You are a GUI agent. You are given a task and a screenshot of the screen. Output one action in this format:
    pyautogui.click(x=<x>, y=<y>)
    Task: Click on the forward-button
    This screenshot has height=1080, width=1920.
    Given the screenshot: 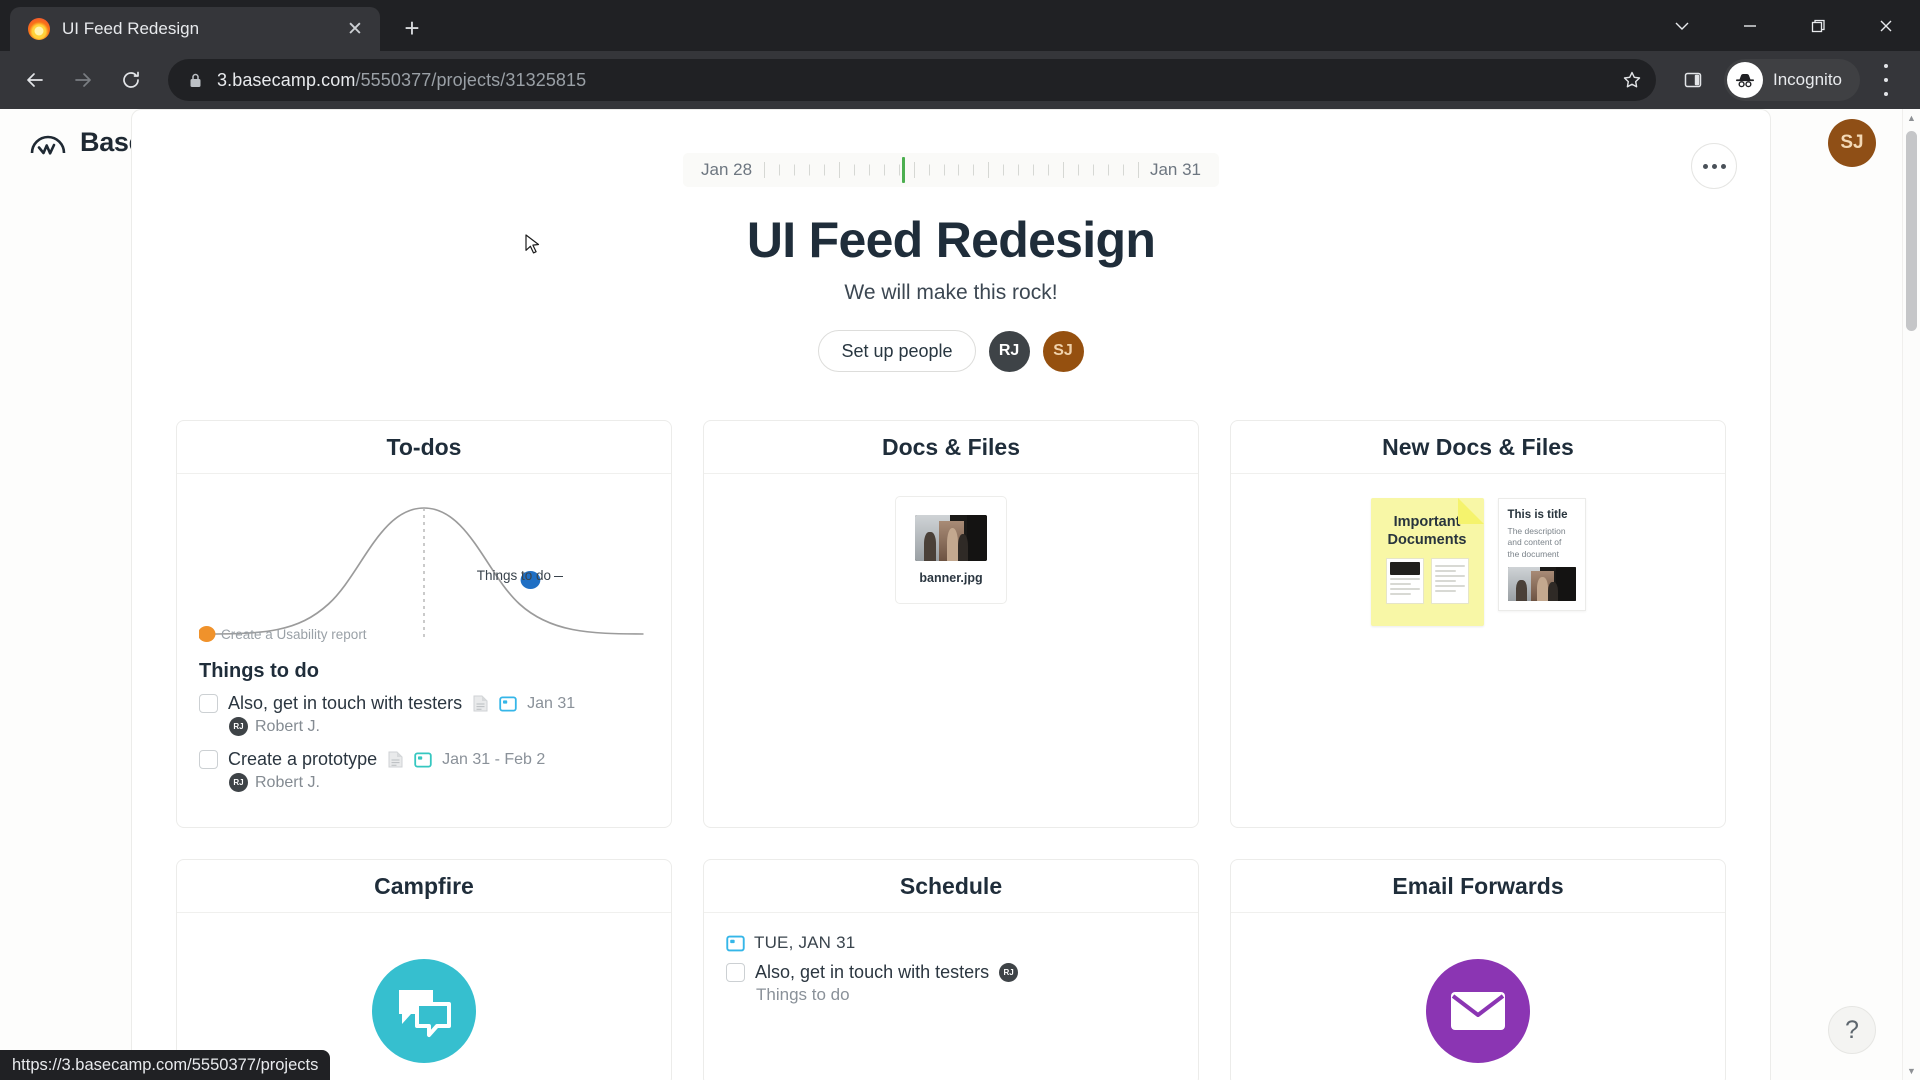 What is the action you would take?
    pyautogui.click(x=83, y=80)
    